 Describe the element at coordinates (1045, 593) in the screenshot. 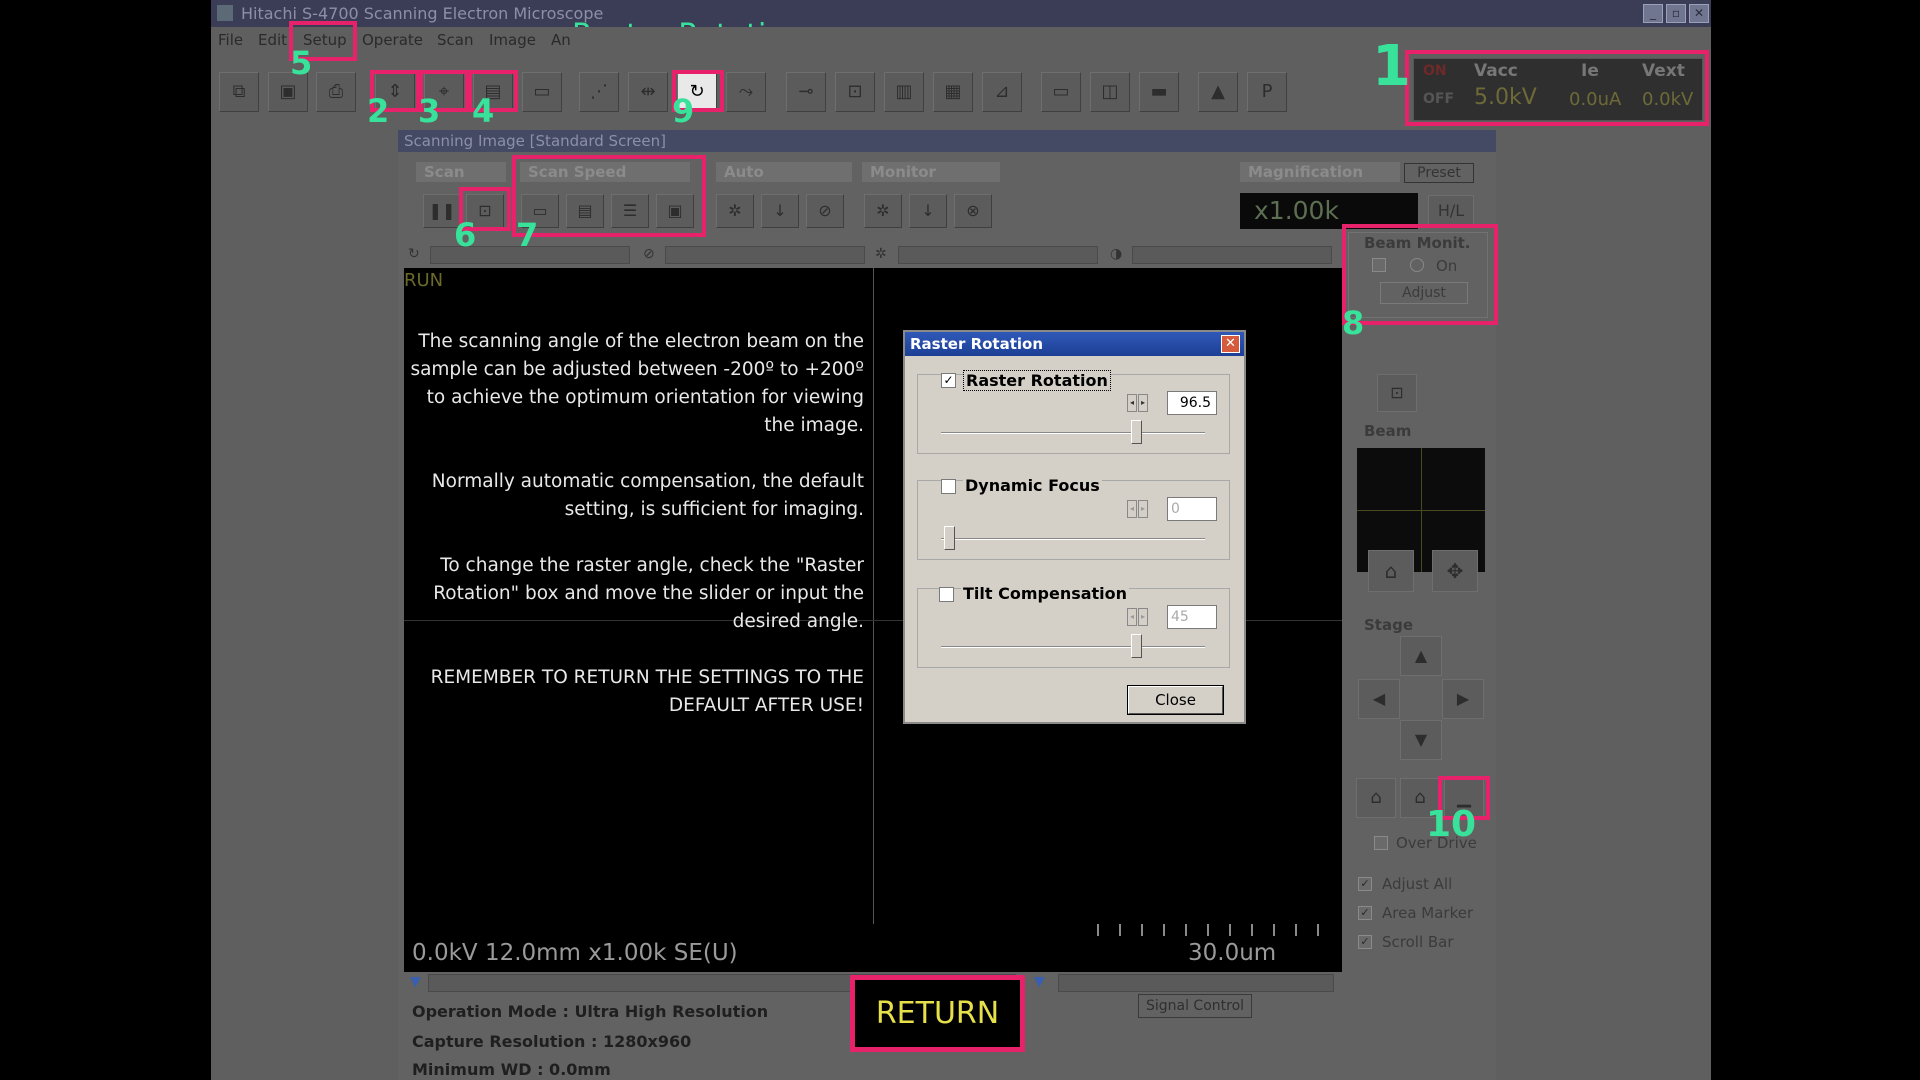

I see `tilt-compensation-label: Tilt Compensation` at that location.